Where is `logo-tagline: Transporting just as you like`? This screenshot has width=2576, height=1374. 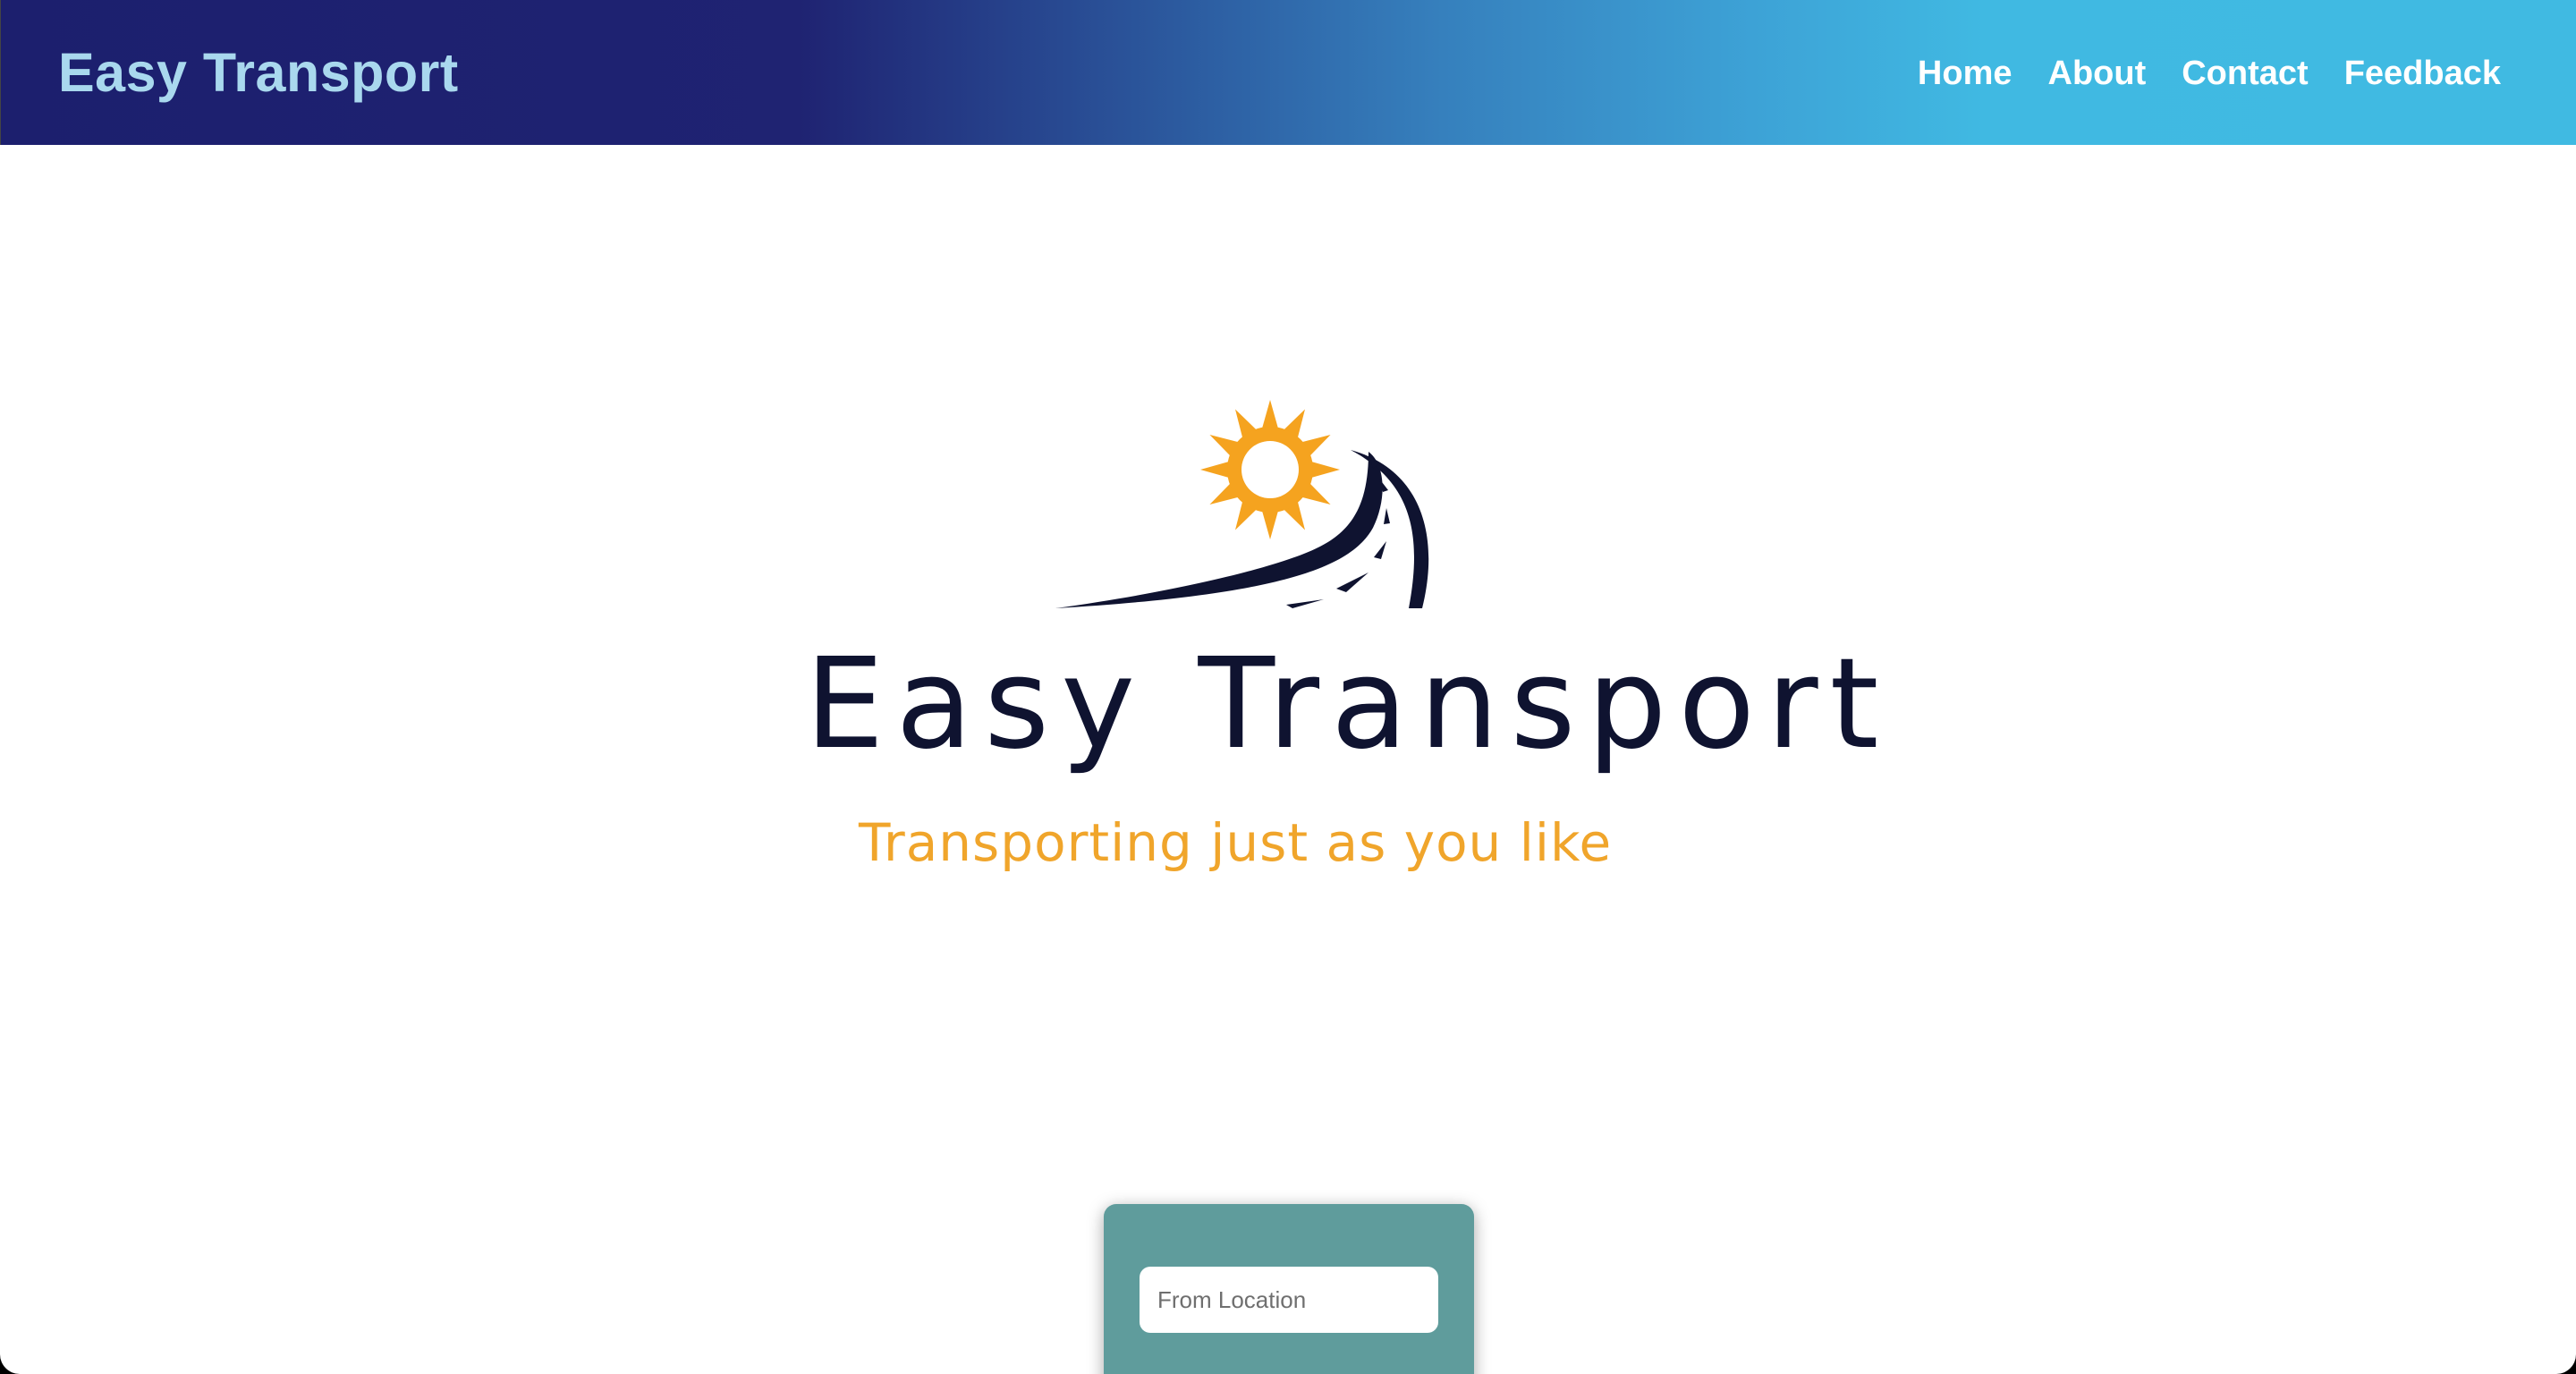
logo-tagline: Transporting just as you like is located at coordinates (1236, 842).